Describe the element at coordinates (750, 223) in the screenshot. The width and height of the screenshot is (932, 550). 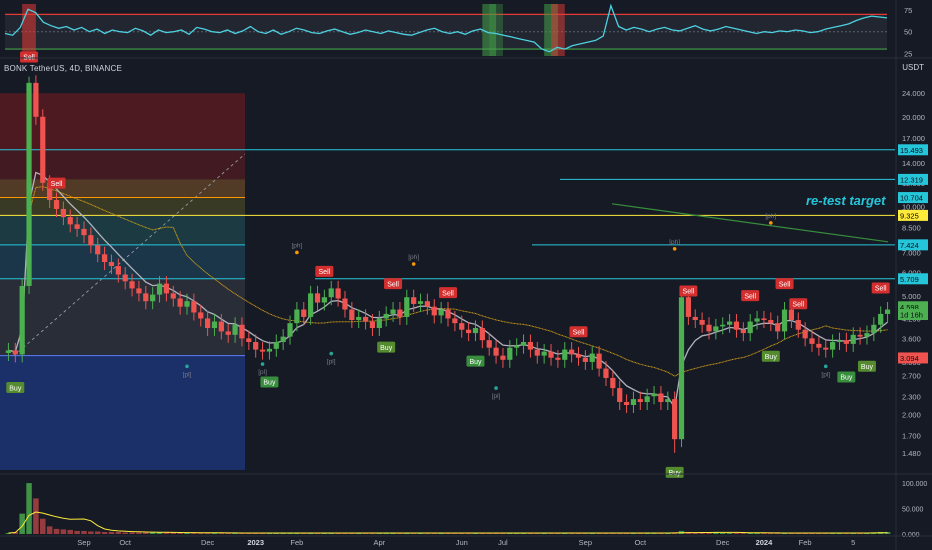
I see `descending-trend-line` at that location.